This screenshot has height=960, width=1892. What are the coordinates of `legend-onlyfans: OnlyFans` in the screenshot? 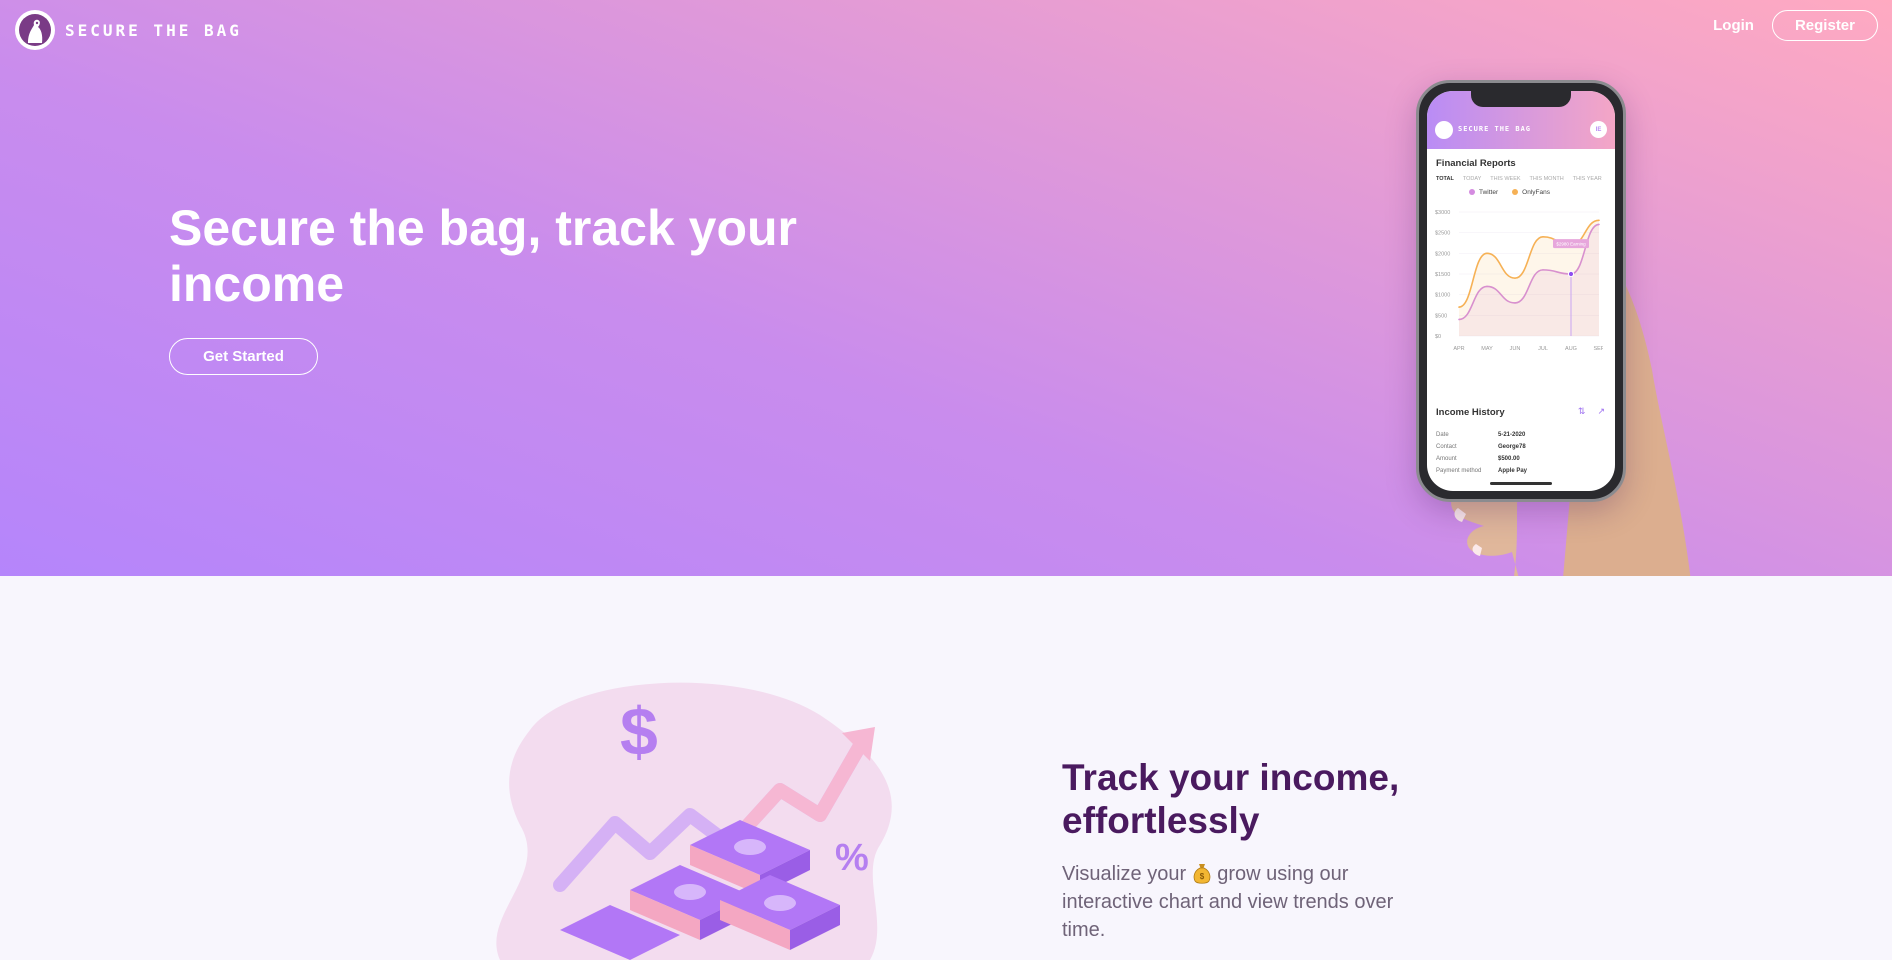 It's located at (1531, 192).